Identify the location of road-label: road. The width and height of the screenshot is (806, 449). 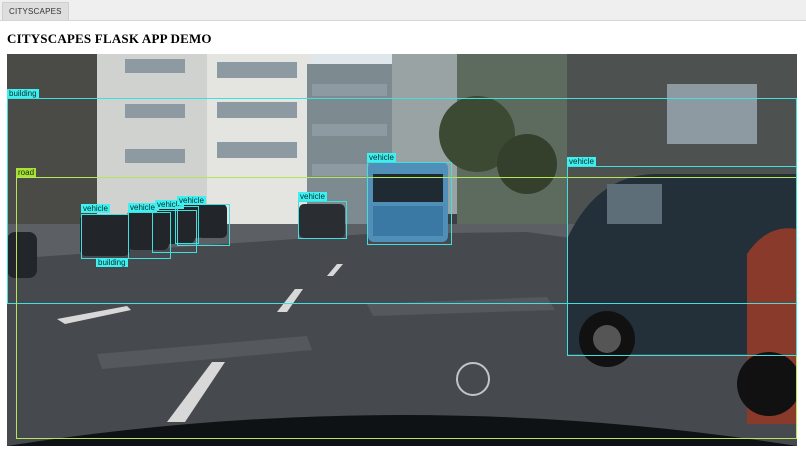
(26, 172).